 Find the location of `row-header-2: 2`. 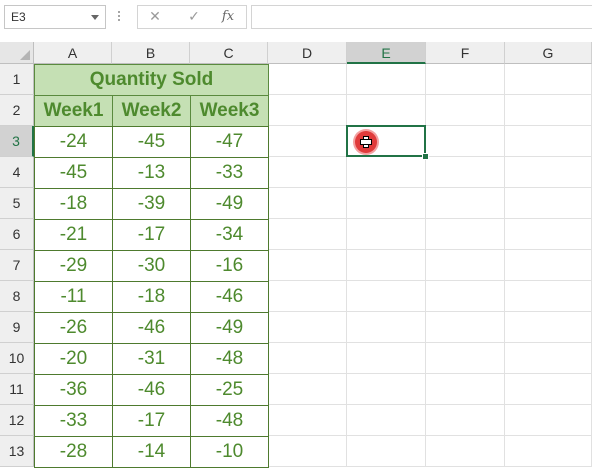

row-header-2: 2 is located at coordinates (17, 110).